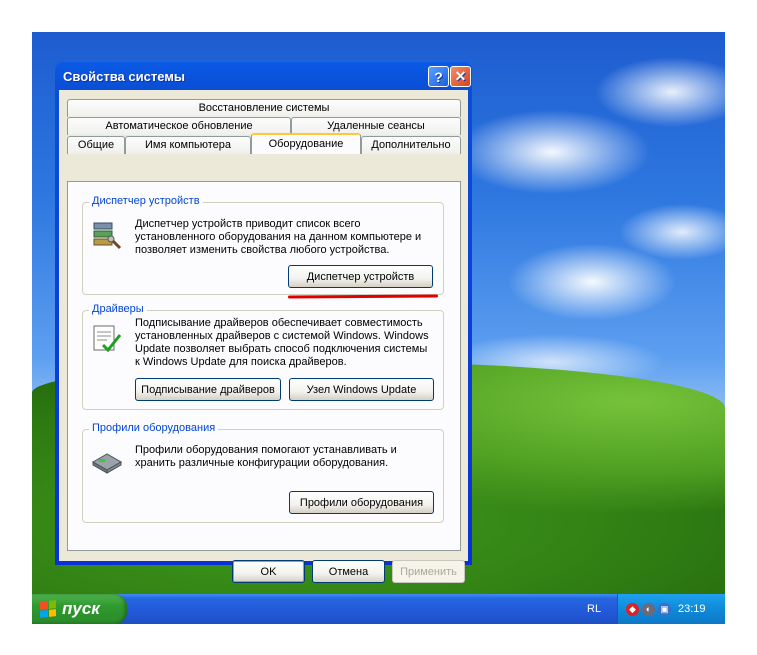 Image resolution: width=757 pixels, height=655 pixels. I want to click on apply-button: Применить, so click(428, 571).